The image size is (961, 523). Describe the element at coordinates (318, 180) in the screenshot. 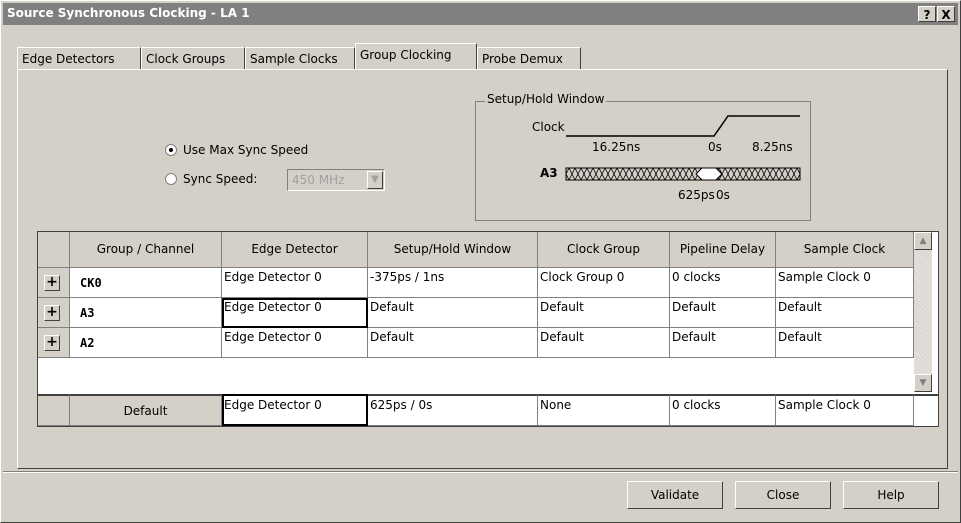

I see `sync-speed-value: 450 MHz` at that location.